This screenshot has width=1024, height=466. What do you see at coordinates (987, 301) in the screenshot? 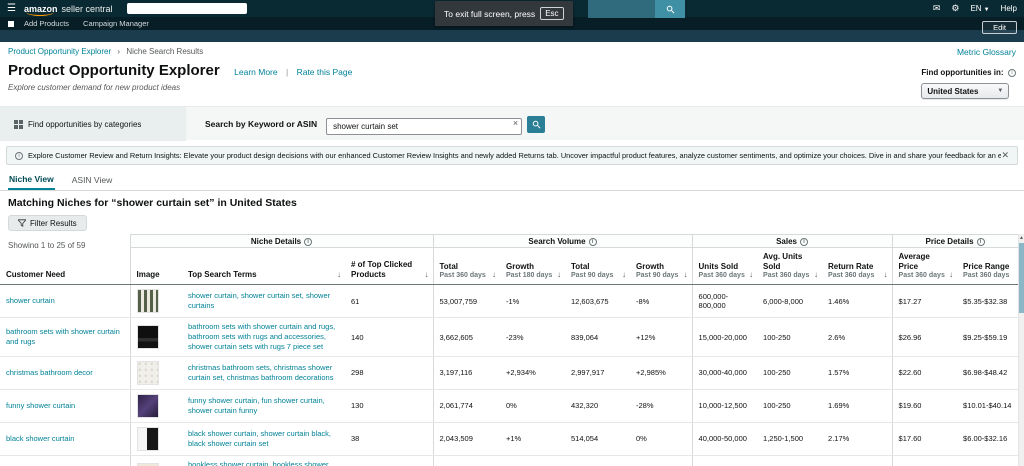
I see `cell-price-range: $5.35-$32.38` at bounding box center [987, 301].